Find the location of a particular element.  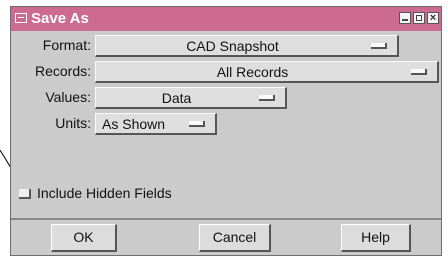

units-dropdown: As Shown is located at coordinates (156, 124).